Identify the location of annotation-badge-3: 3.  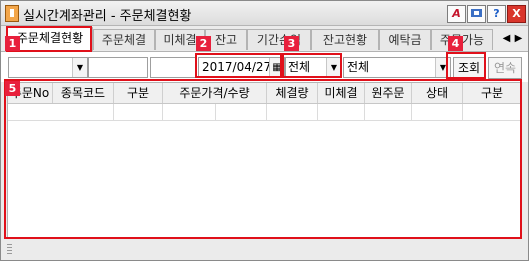
(291, 43).